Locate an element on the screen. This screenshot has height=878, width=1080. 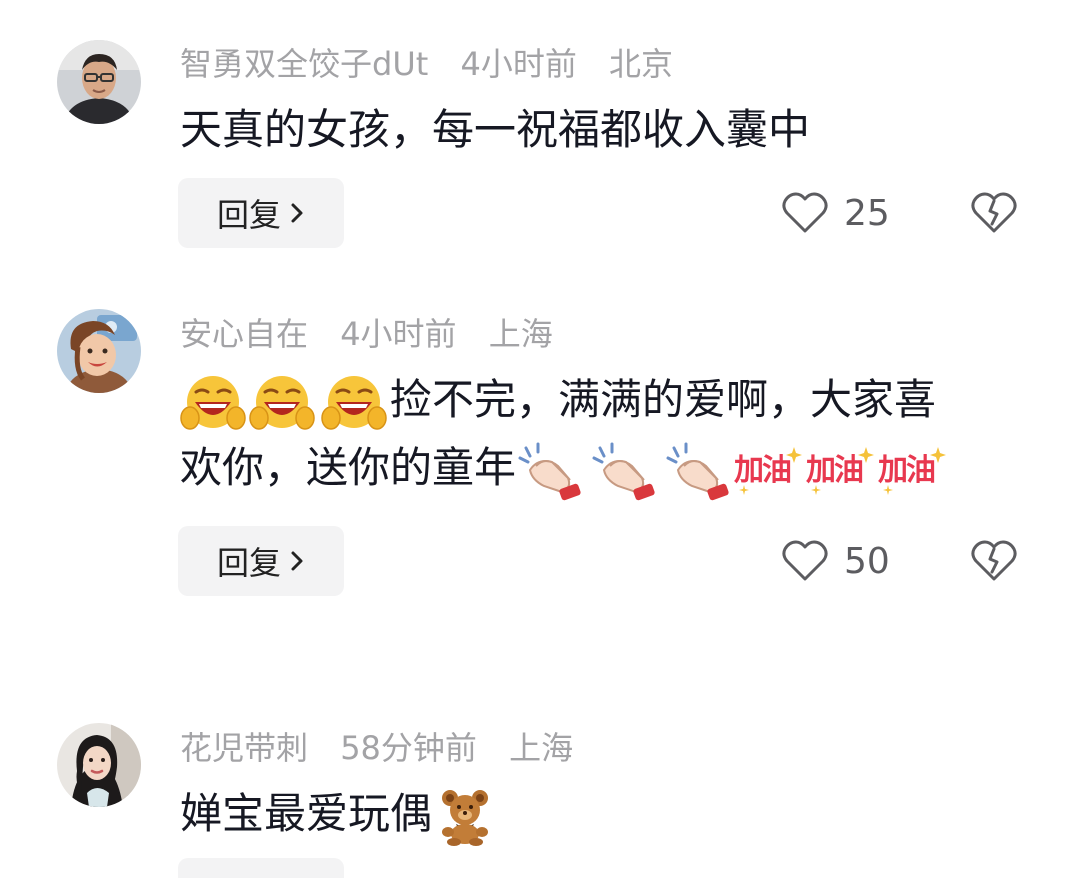
comment-text-segment: 捡不完，满满的爱啊，大家喜 is located at coordinates (663, 399).